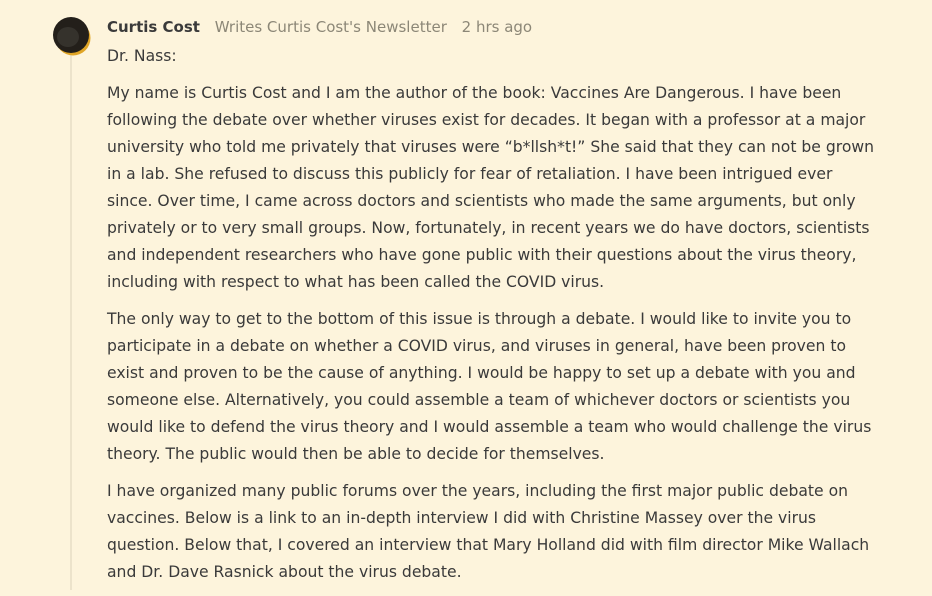 The width and height of the screenshot is (932, 596). What do you see at coordinates (142, 56) in the screenshot?
I see `comment-greeting: Dr. Nass:` at bounding box center [142, 56].